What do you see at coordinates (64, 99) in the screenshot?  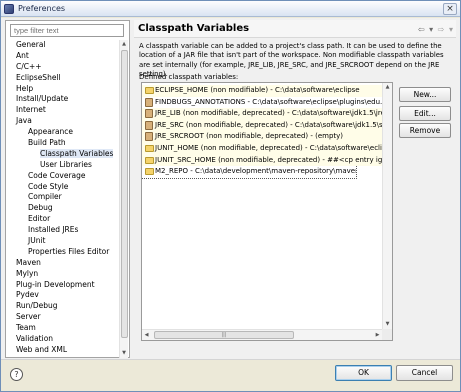 I see `tree-item: Install/Update` at bounding box center [64, 99].